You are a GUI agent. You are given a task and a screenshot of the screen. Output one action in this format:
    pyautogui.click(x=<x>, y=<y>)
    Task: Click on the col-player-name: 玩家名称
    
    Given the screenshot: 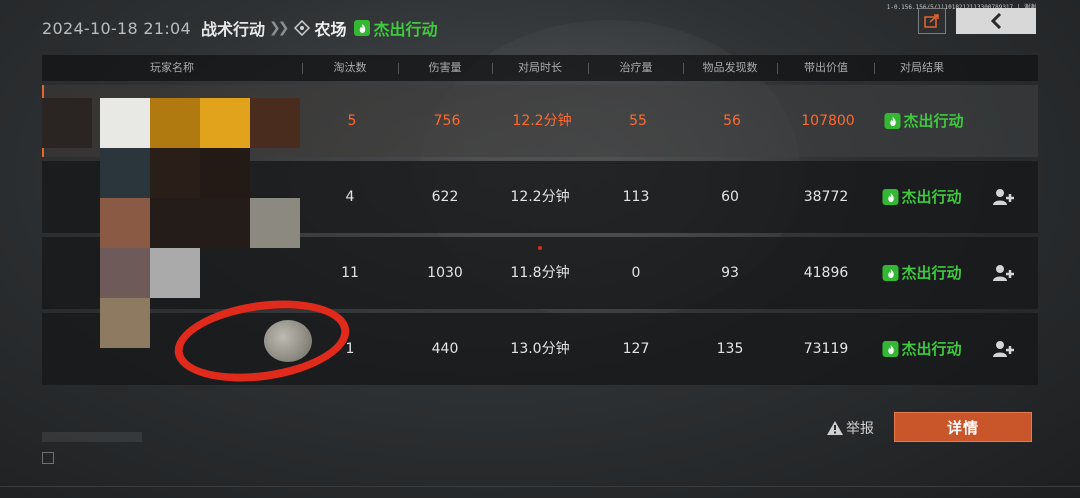 What is the action you would take?
    pyautogui.click(x=172, y=67)
    